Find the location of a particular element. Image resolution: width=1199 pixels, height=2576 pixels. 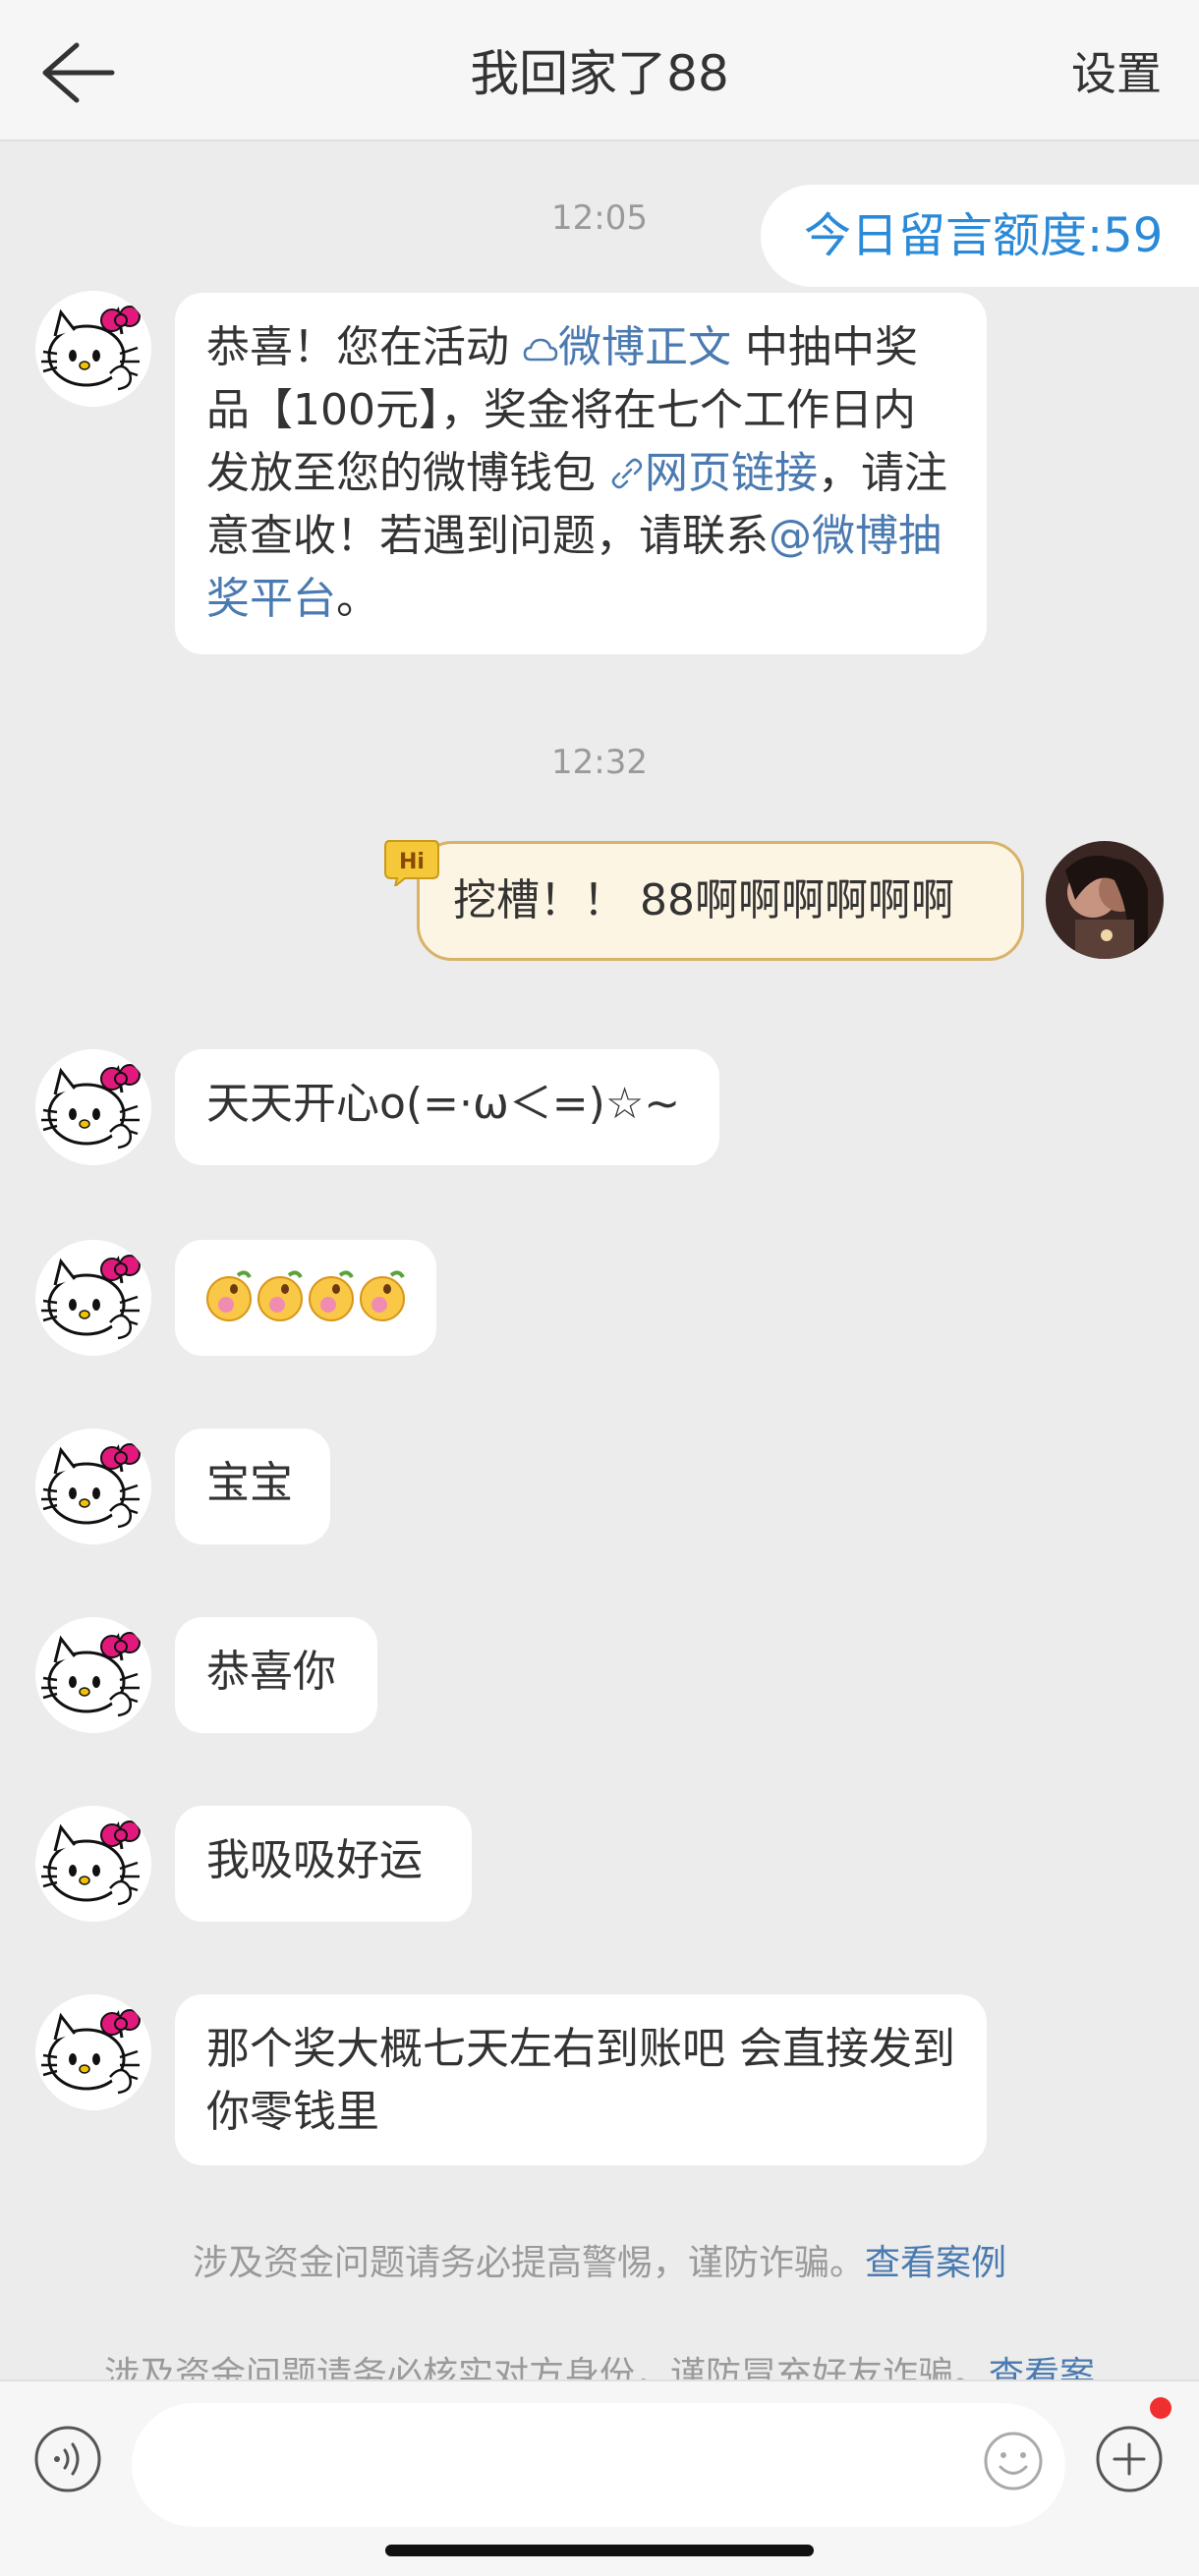

settings-button: 设置 is located at coordinates (1116, 73).